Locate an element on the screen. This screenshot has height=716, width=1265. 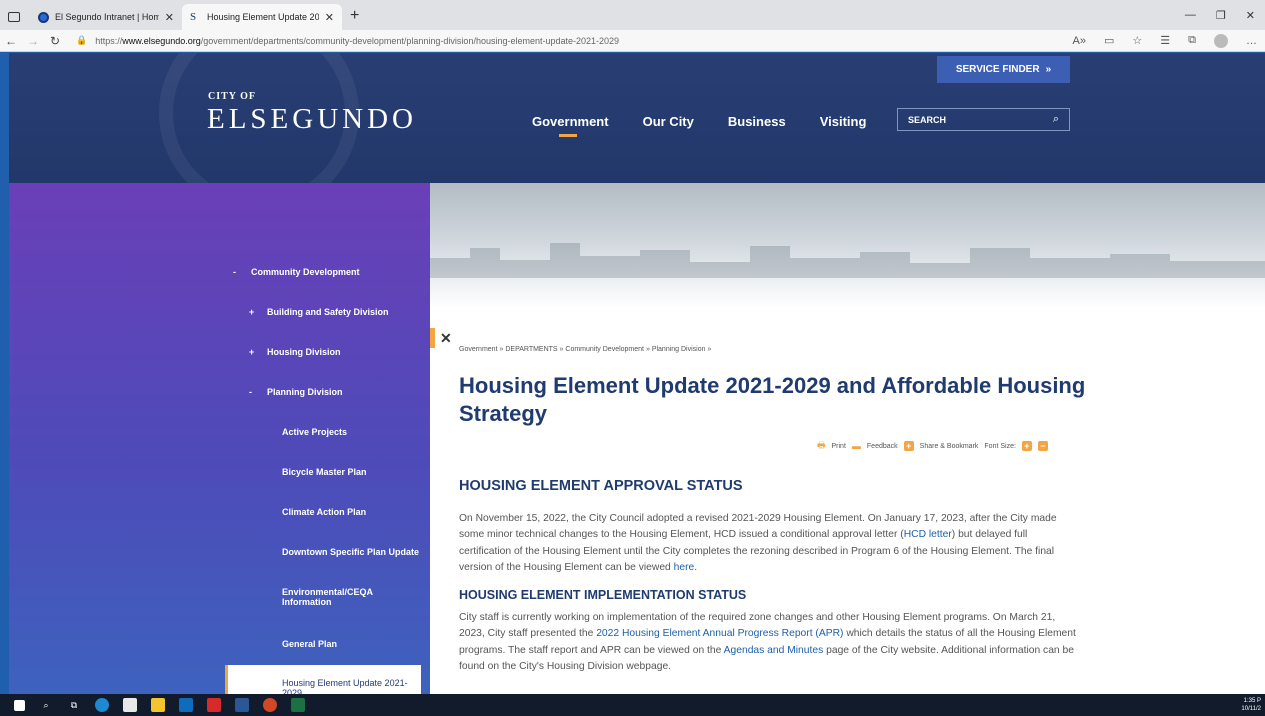
breadcrumb-government: Government is located at coordinates (478, 349).